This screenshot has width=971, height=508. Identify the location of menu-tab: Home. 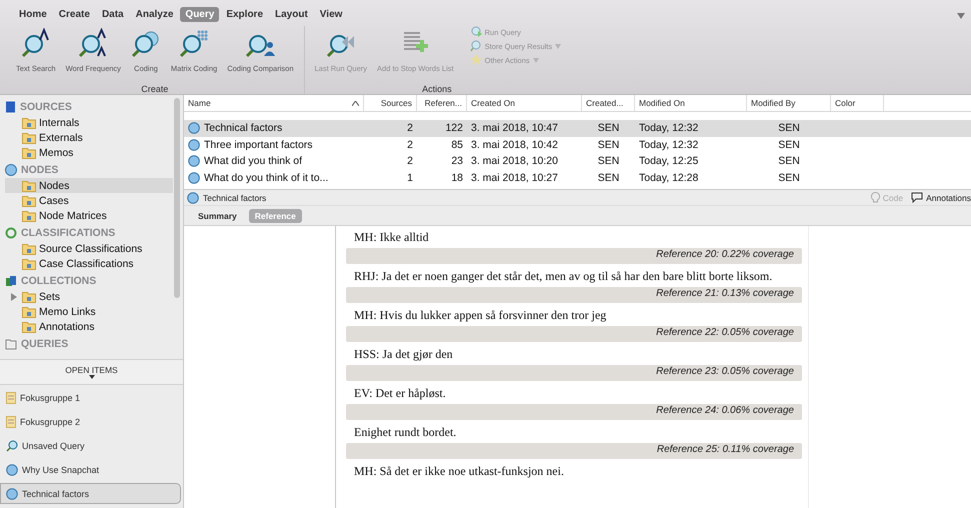
(33, 14).